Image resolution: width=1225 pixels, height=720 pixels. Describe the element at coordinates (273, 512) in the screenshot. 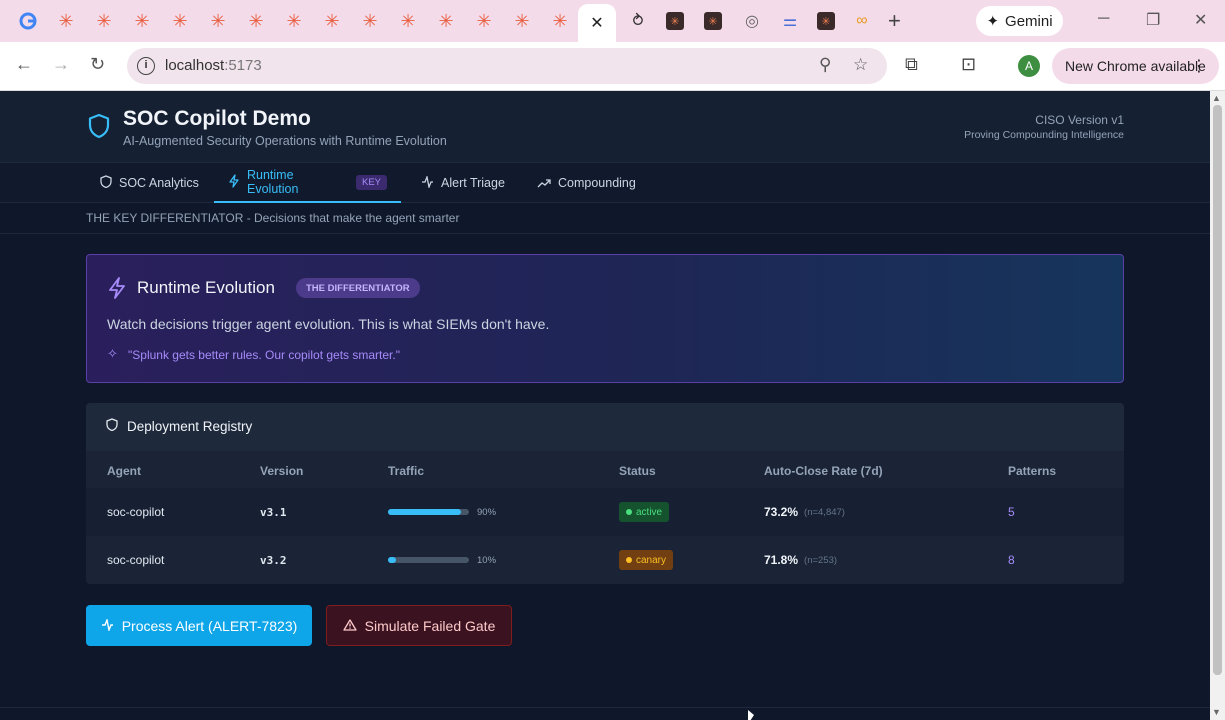

I see `version-cell: v3.1` at that location.